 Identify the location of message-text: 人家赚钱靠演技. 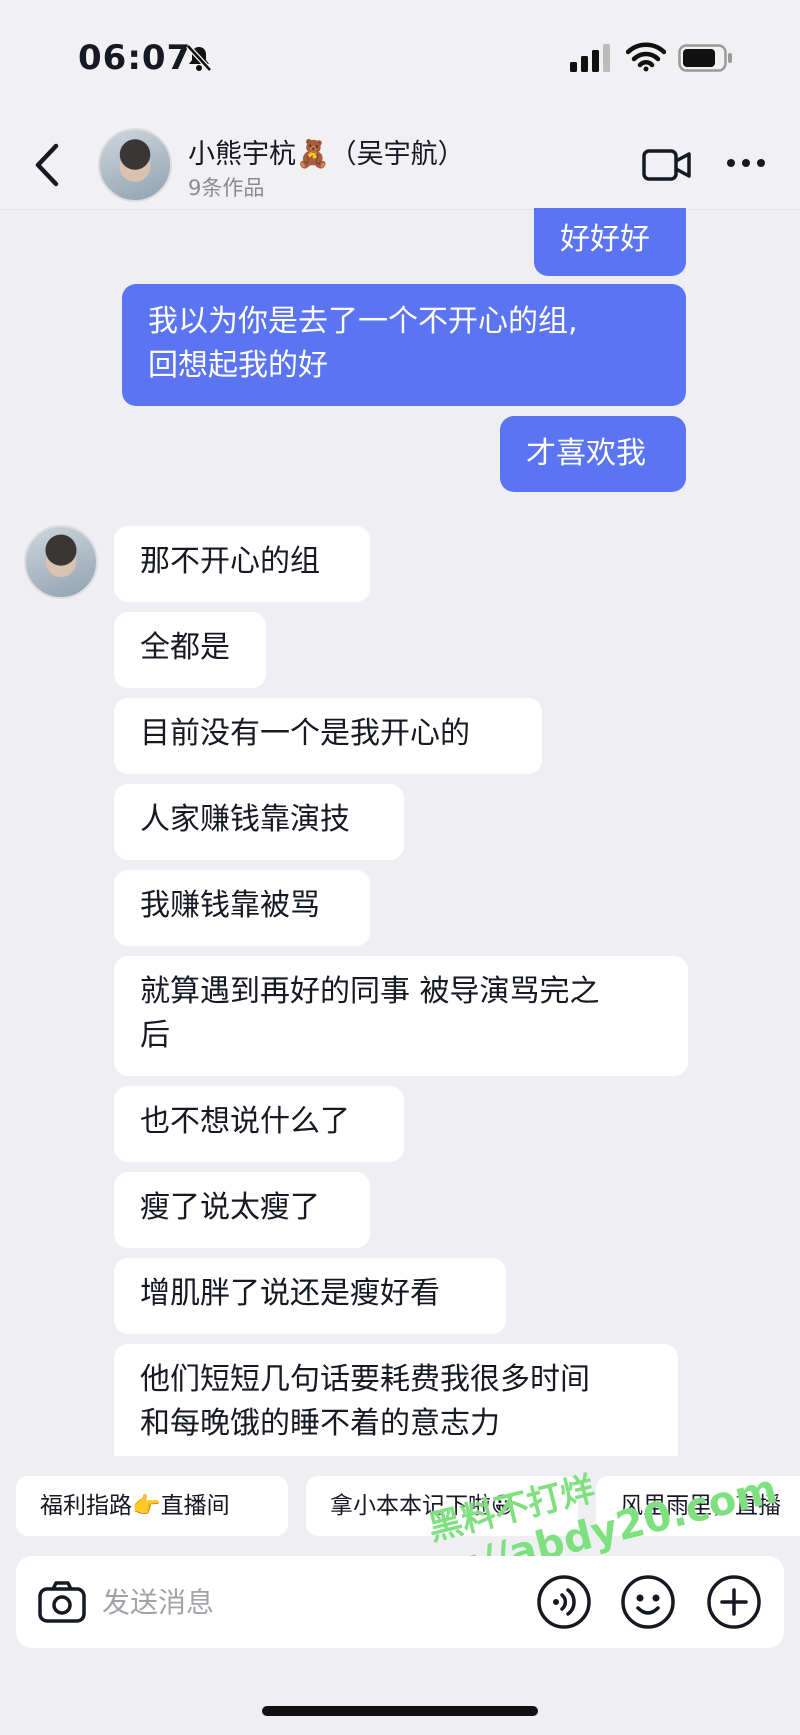
(245, 819).